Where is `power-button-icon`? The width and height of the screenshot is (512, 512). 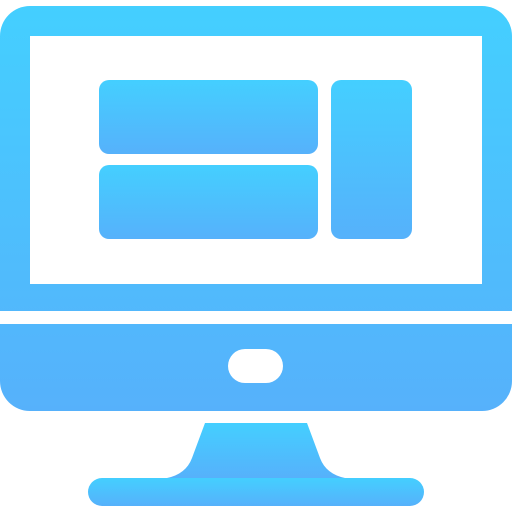
power-button-icon is located at coordinates (255, 366).